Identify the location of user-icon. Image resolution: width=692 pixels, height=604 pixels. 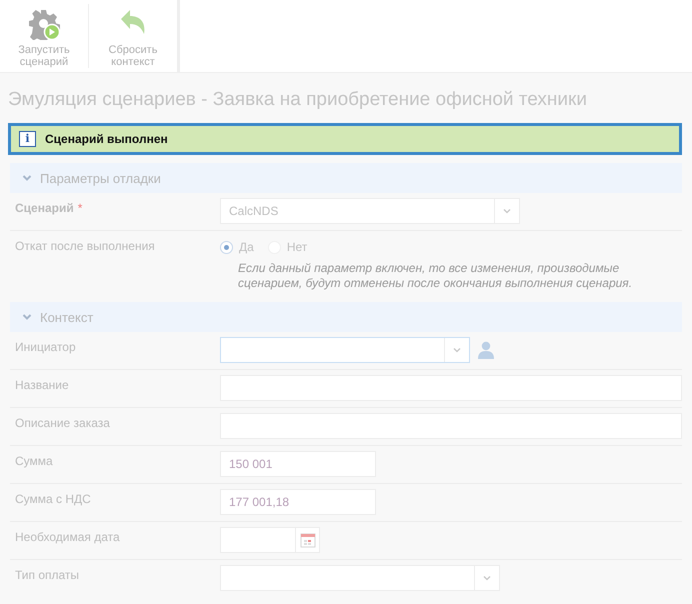
(486, 350).